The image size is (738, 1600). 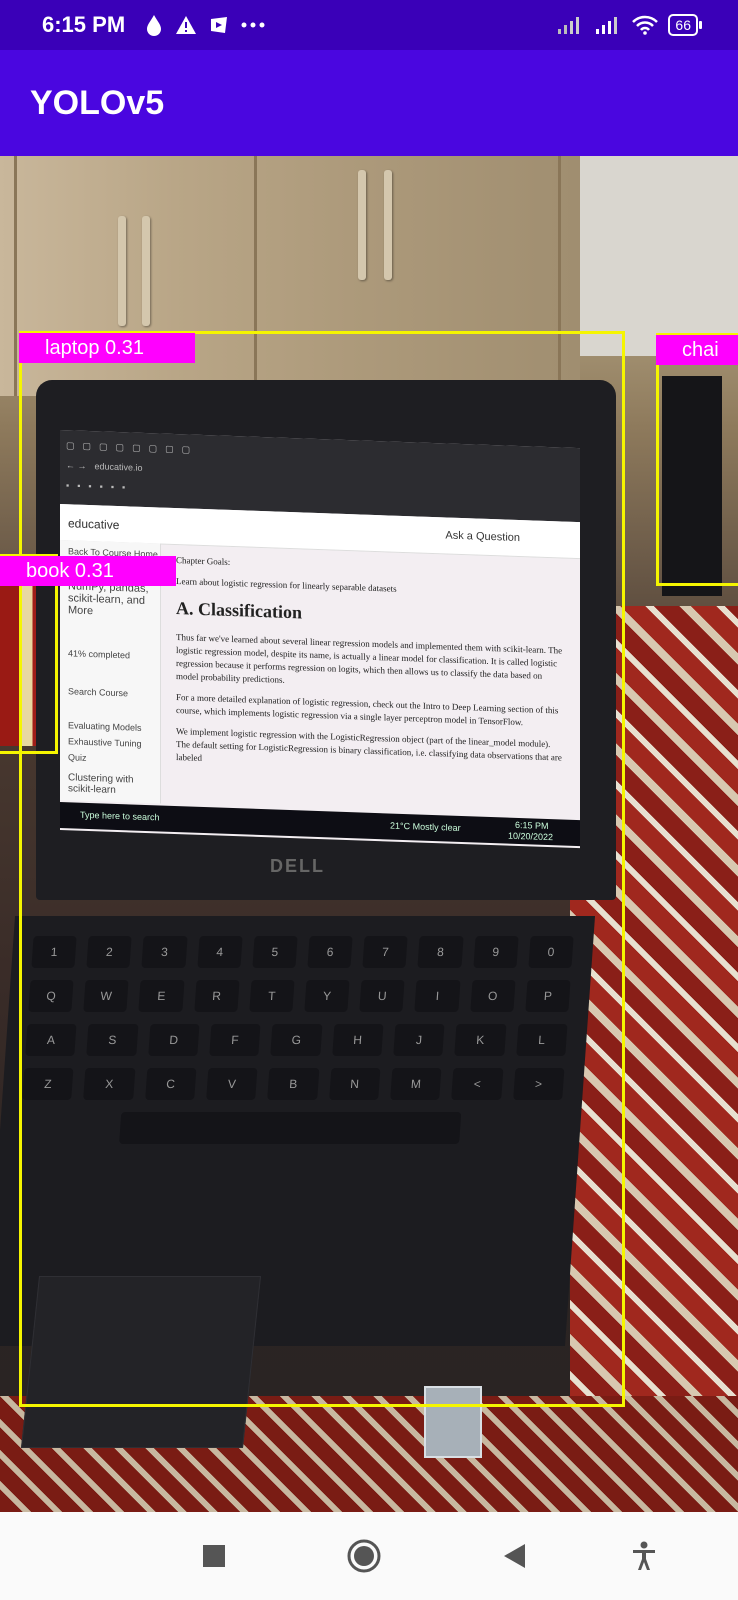 What do you see at coordinates (84, 24) in the screenshot?
I see `status-time: 6:15 PM` at bounding box center [84, 24].